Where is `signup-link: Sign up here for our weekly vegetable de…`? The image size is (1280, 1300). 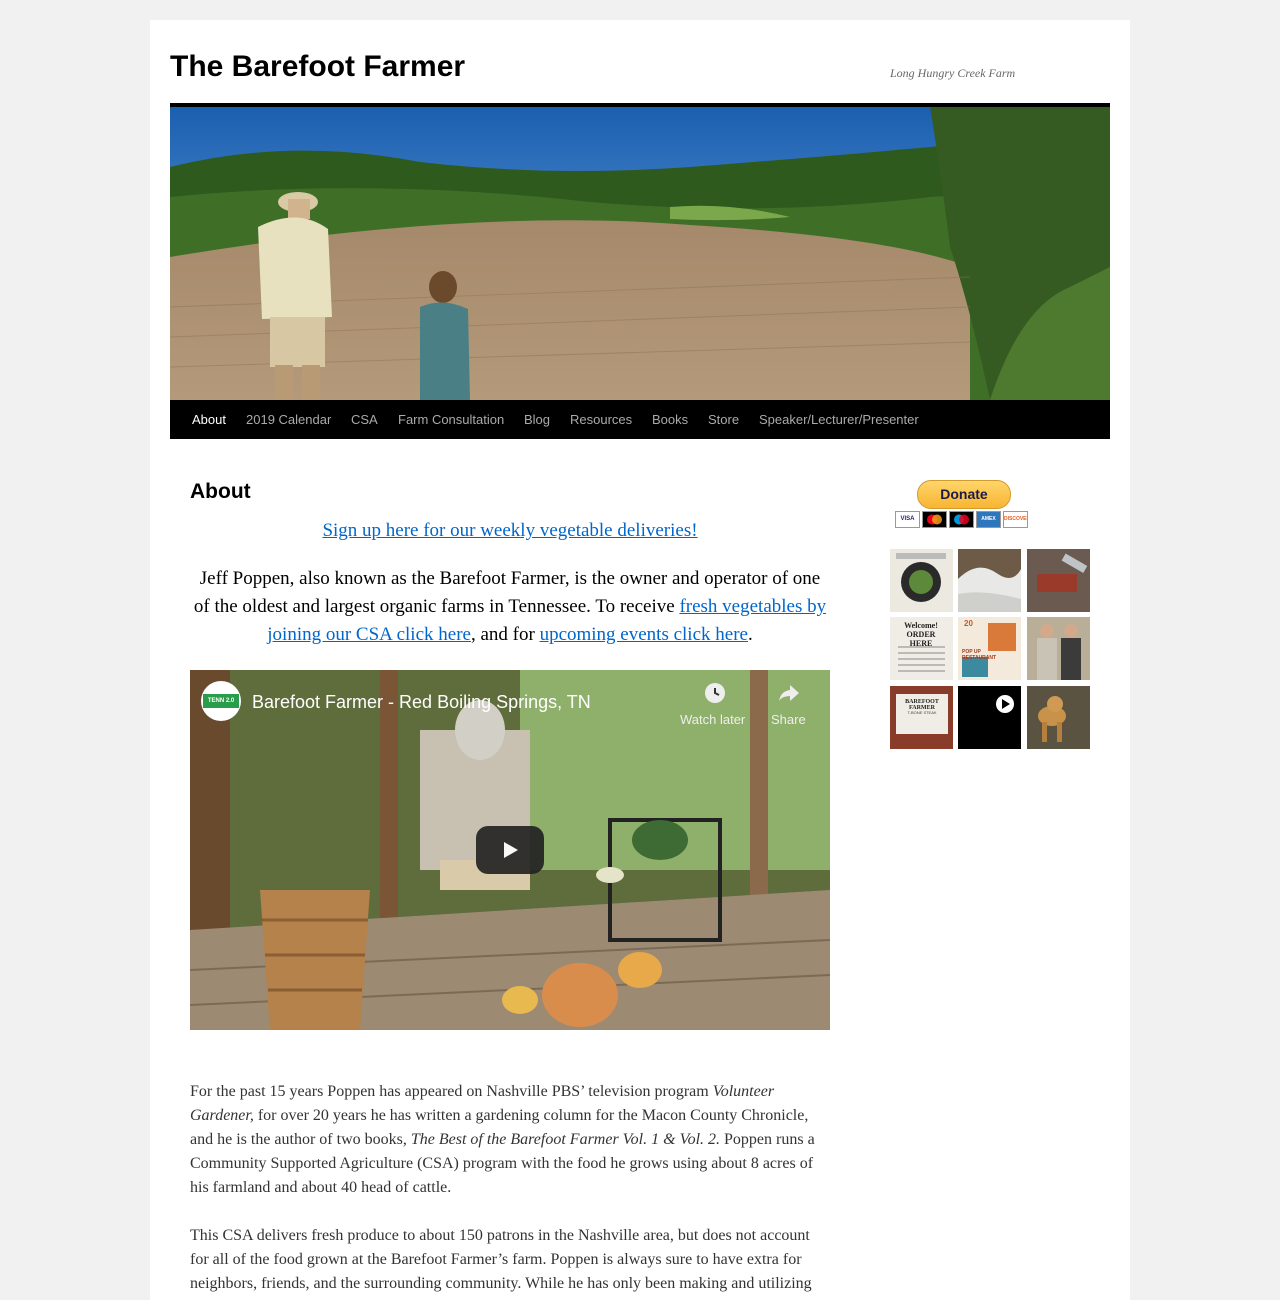
signup-link: Sign up here for our weekly vegetable de… is located at coordinates (509, 530).